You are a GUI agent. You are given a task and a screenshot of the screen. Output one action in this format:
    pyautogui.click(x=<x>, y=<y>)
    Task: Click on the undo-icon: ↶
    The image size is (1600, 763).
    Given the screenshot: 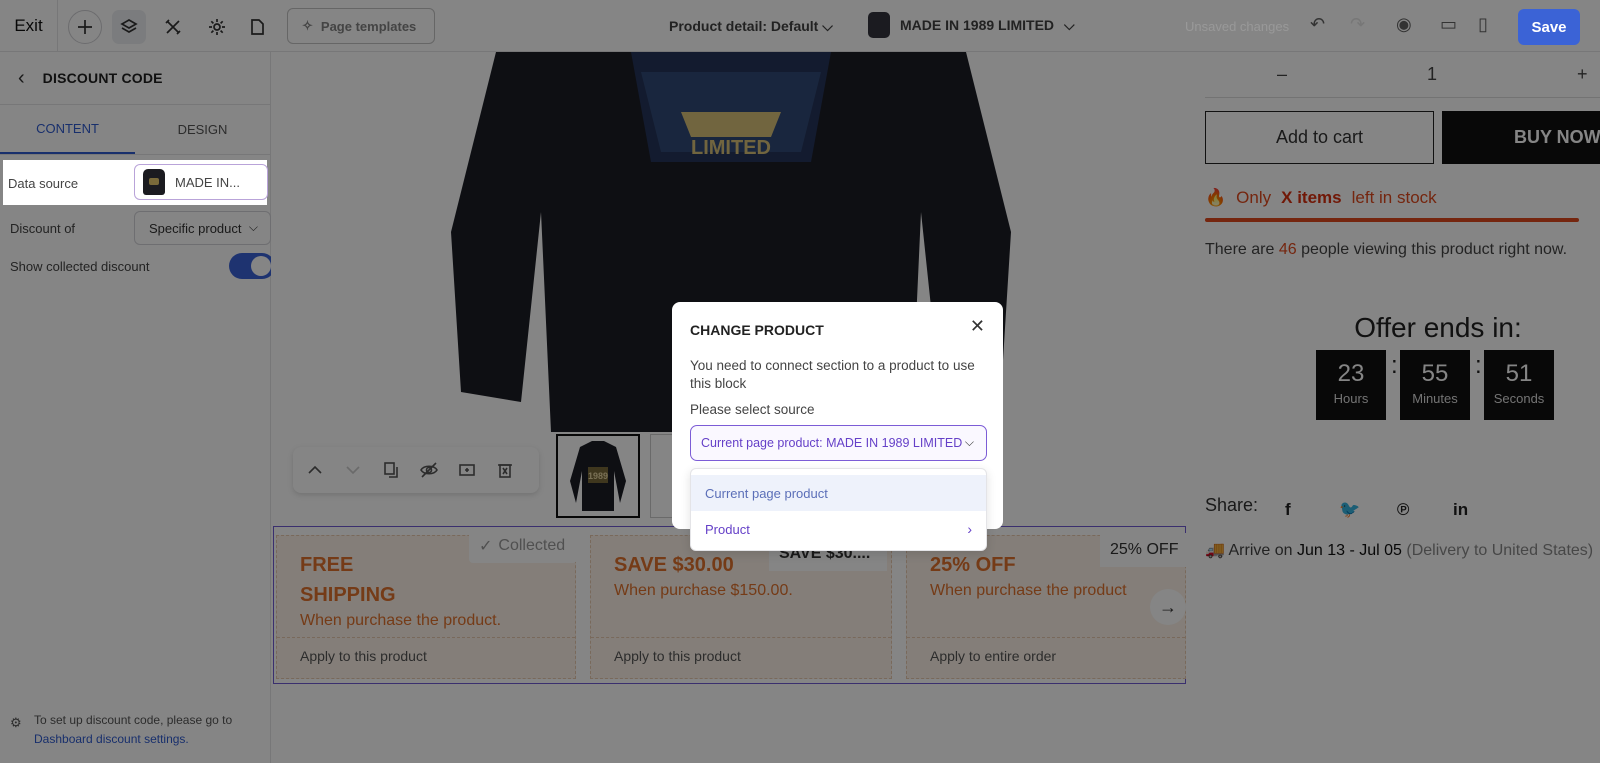 What is the action you would take?
    pyautogui.click(x=1317, y=24)
    